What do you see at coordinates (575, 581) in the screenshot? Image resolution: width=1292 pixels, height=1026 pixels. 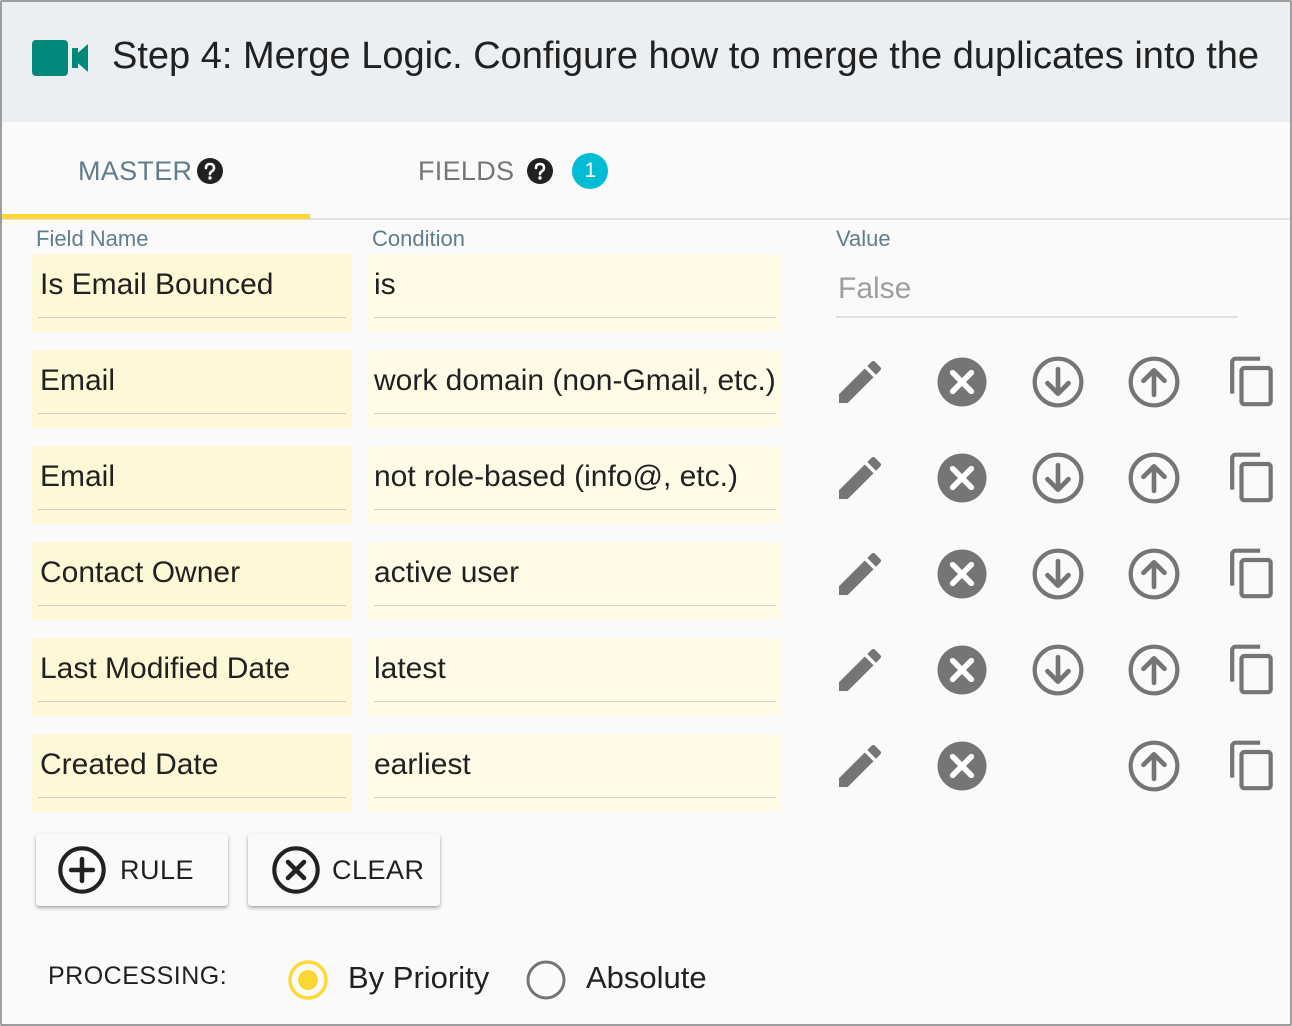 I see `condition-select: active user` at bounding box center [575, 581].